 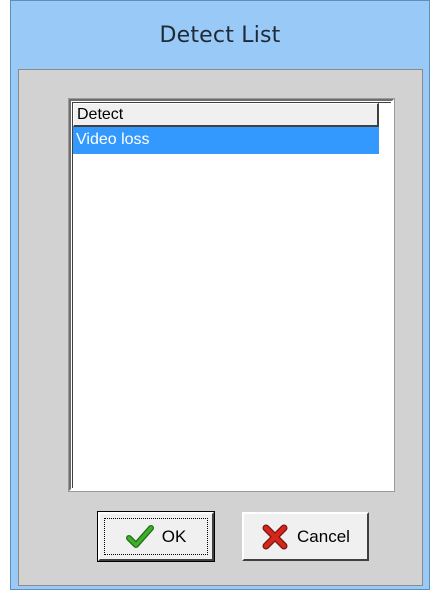 I want to click on ok-button: OK, so click(x=156, y=536).